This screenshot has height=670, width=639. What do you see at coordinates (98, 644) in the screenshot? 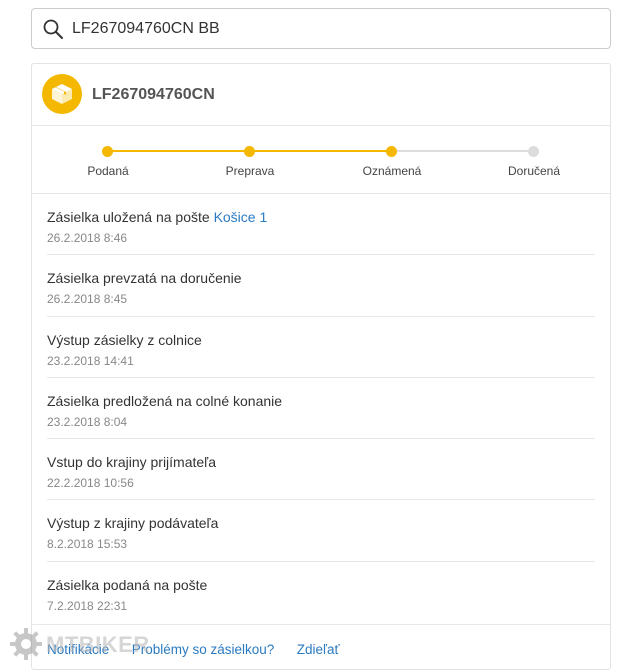
I see `watermark-text: MTBIKER` at bounding box center [98, 644].